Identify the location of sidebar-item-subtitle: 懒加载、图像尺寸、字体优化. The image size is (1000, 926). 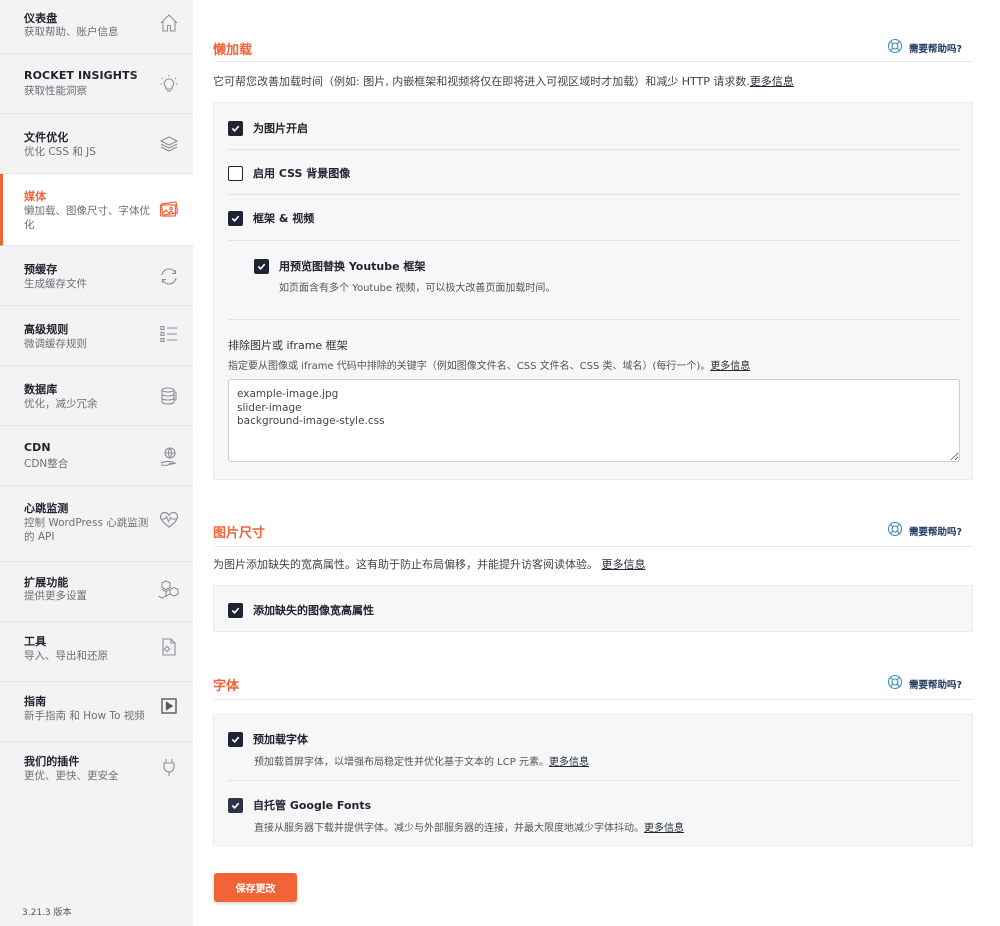
(87, 218).